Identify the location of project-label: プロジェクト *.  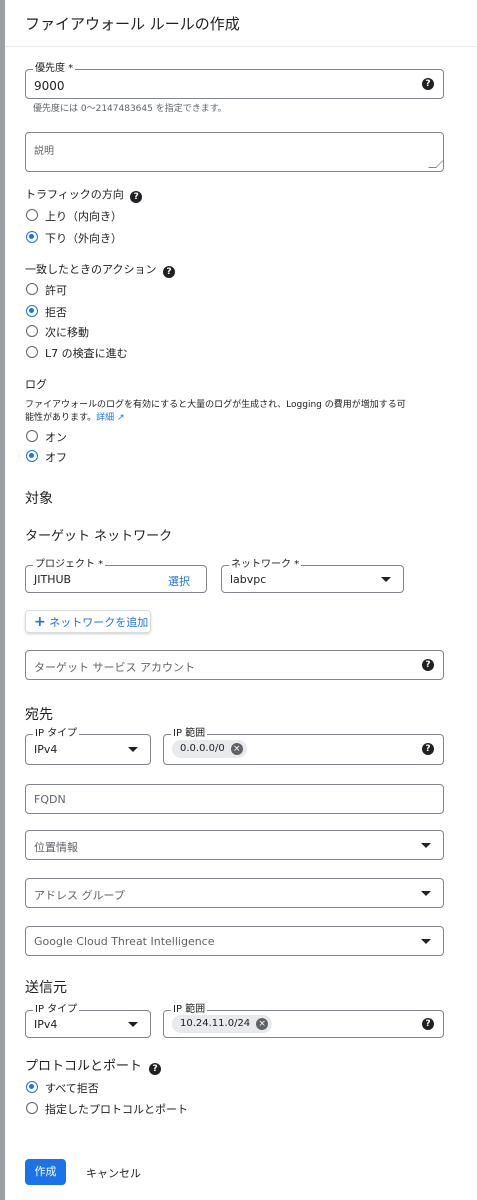
(69, 565).